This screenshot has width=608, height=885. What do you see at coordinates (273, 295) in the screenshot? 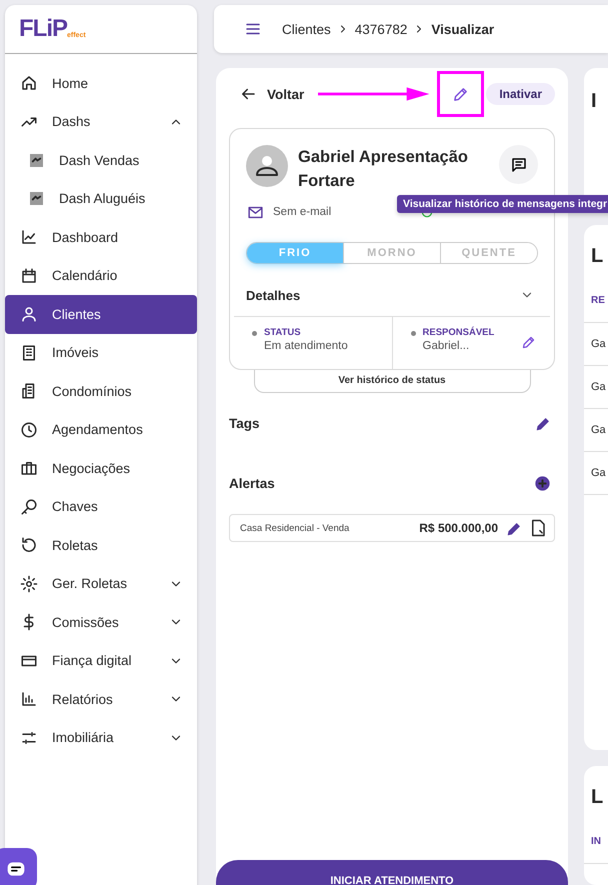
I see `section-title: Detalhes` at bounding box center [273, 295].